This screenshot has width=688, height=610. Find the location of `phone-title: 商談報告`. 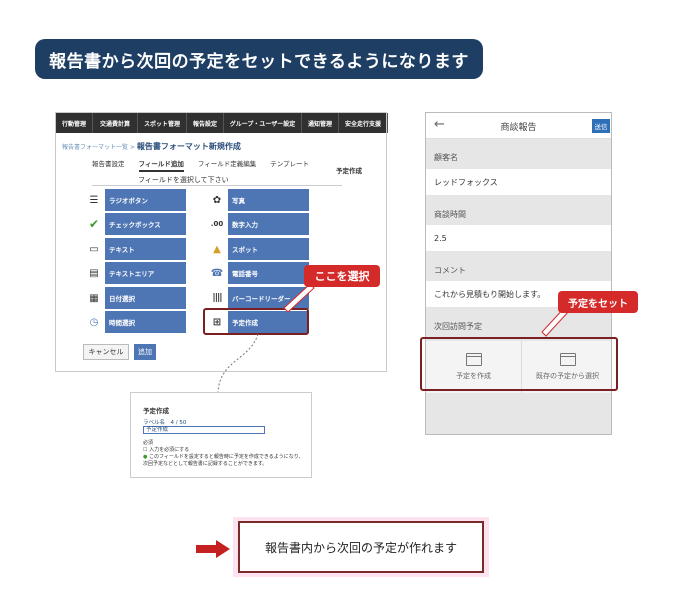

phone-title: 商談報告 is located at coordinates (518, 128).